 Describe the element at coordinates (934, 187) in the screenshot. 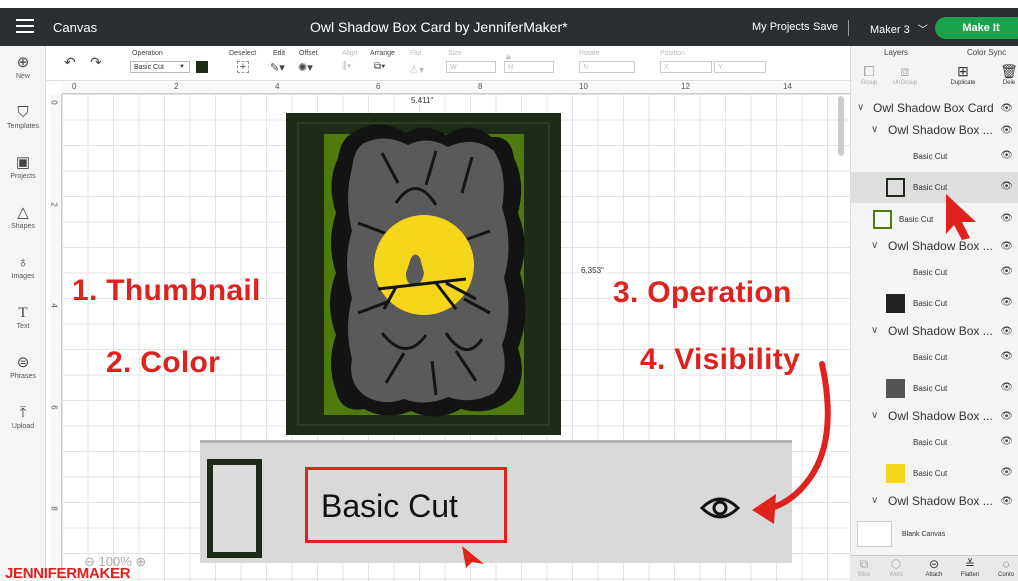

I see `layer-item-selected: Basic Cut 👁︎` at that location.